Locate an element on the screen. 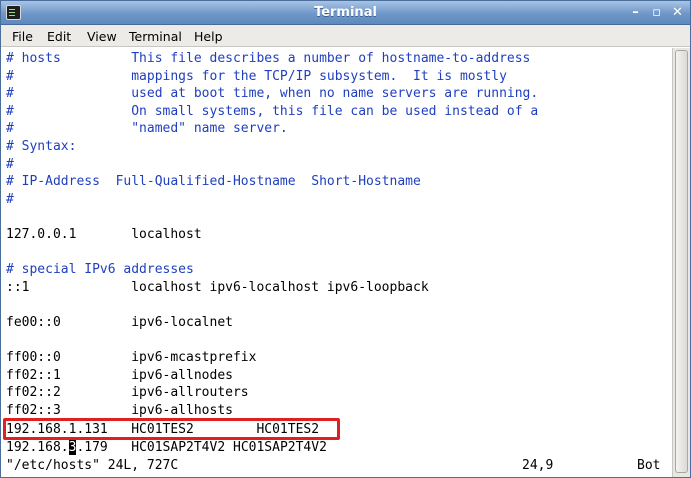 The image size is (691, 478). cursor-line: 192.168.3.179 HC01SAP2T4V2 HC01SAP2T4V2 is located at coordinates (166, 448).